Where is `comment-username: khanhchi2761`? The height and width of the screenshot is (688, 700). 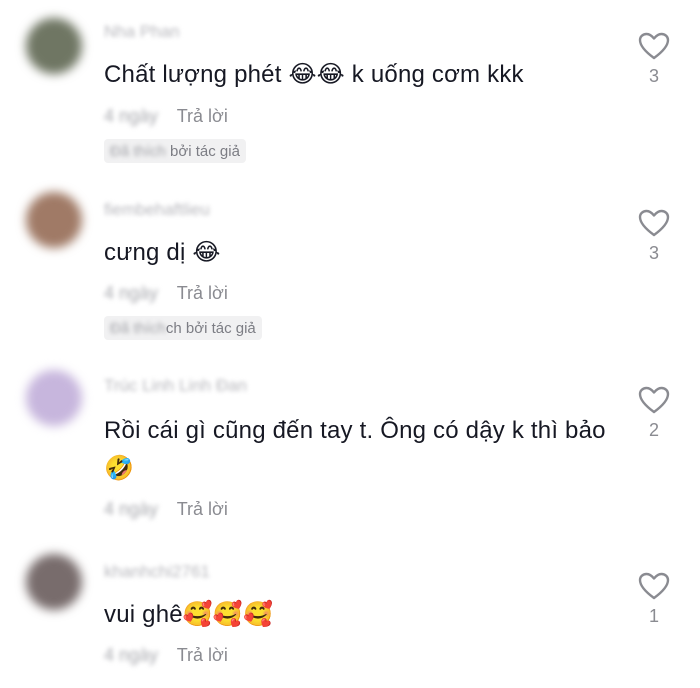
comment-username: khanhchi2761 is located at coordinates (157, 572).